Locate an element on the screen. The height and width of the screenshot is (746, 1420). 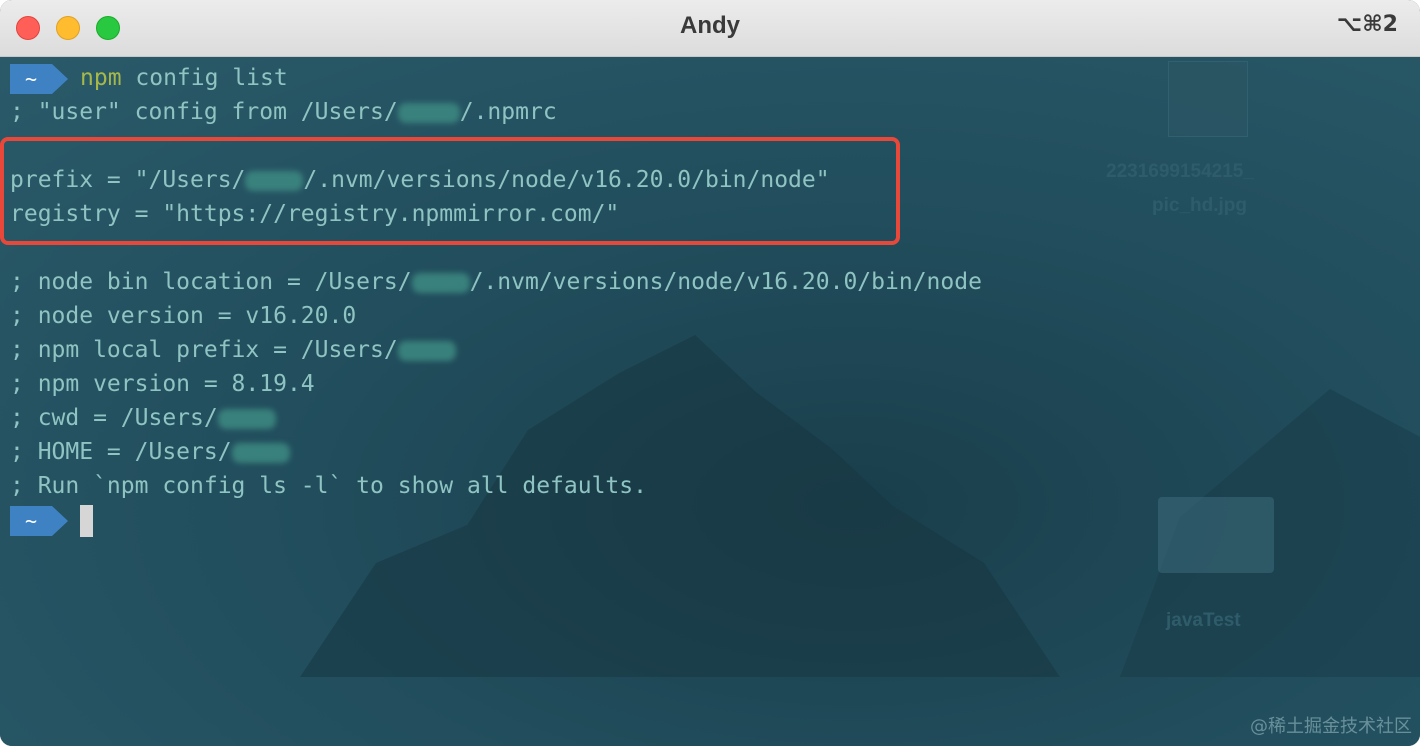
text-cursor is located at coordinates (86, 520).